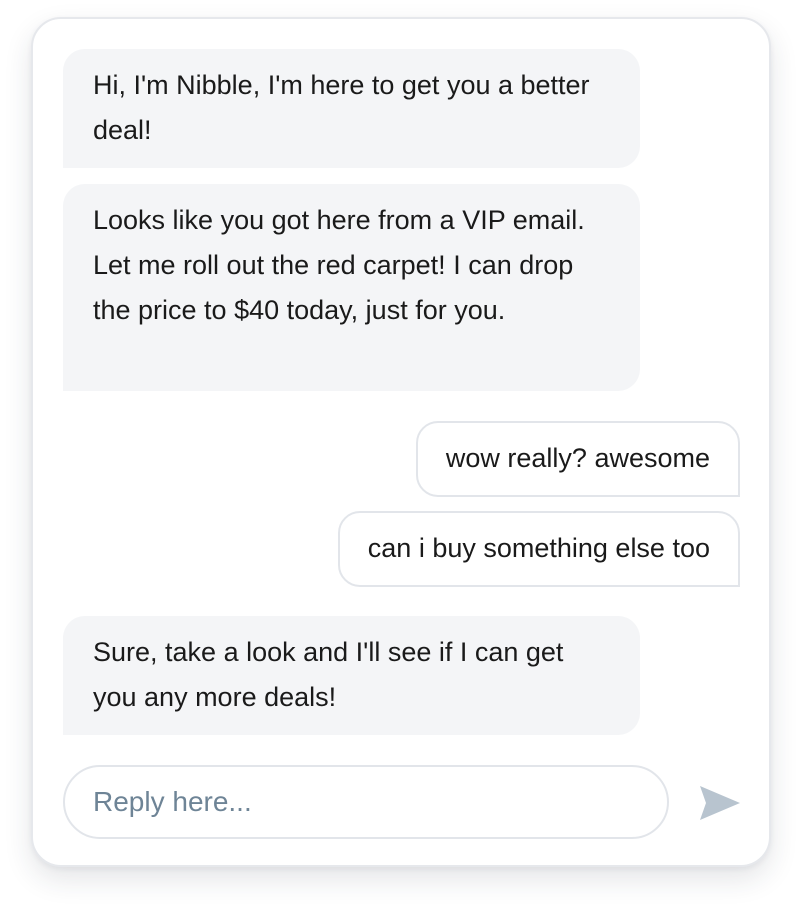  I want to click on reply-input, so click(366, 802).